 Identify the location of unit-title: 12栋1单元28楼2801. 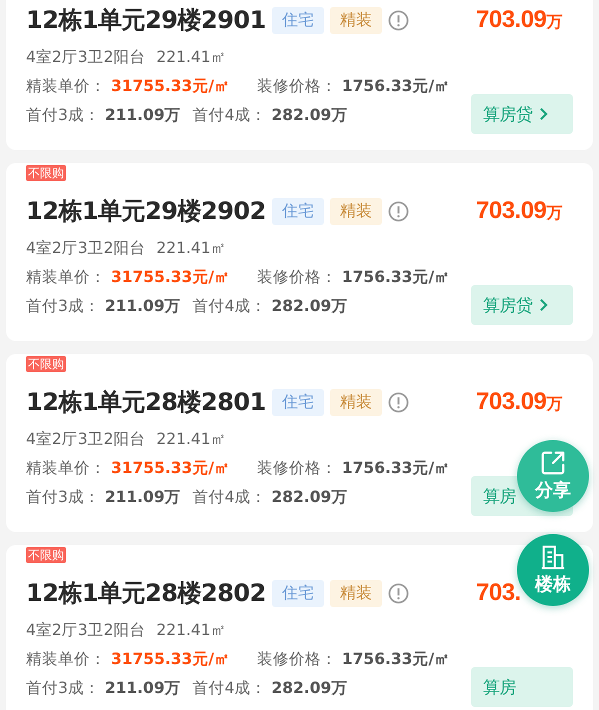
(146, 402).